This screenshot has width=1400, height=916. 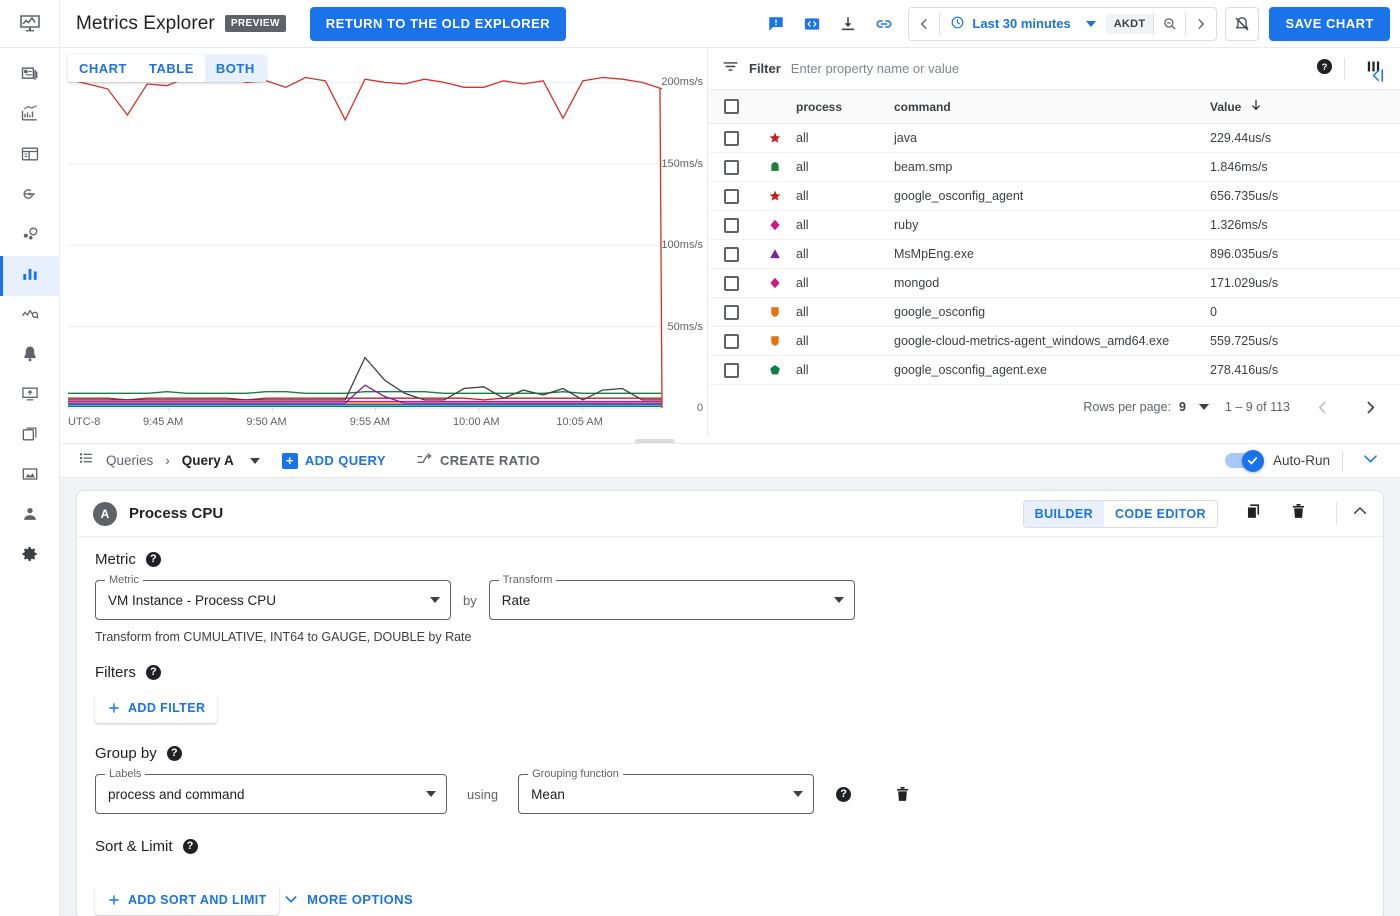 What do you see at coordinates (187, 900) in the screenshot?
I see `add-sort-and-limit-button: ADD SORT AND LIMIT` at bounding box center [187, 900].